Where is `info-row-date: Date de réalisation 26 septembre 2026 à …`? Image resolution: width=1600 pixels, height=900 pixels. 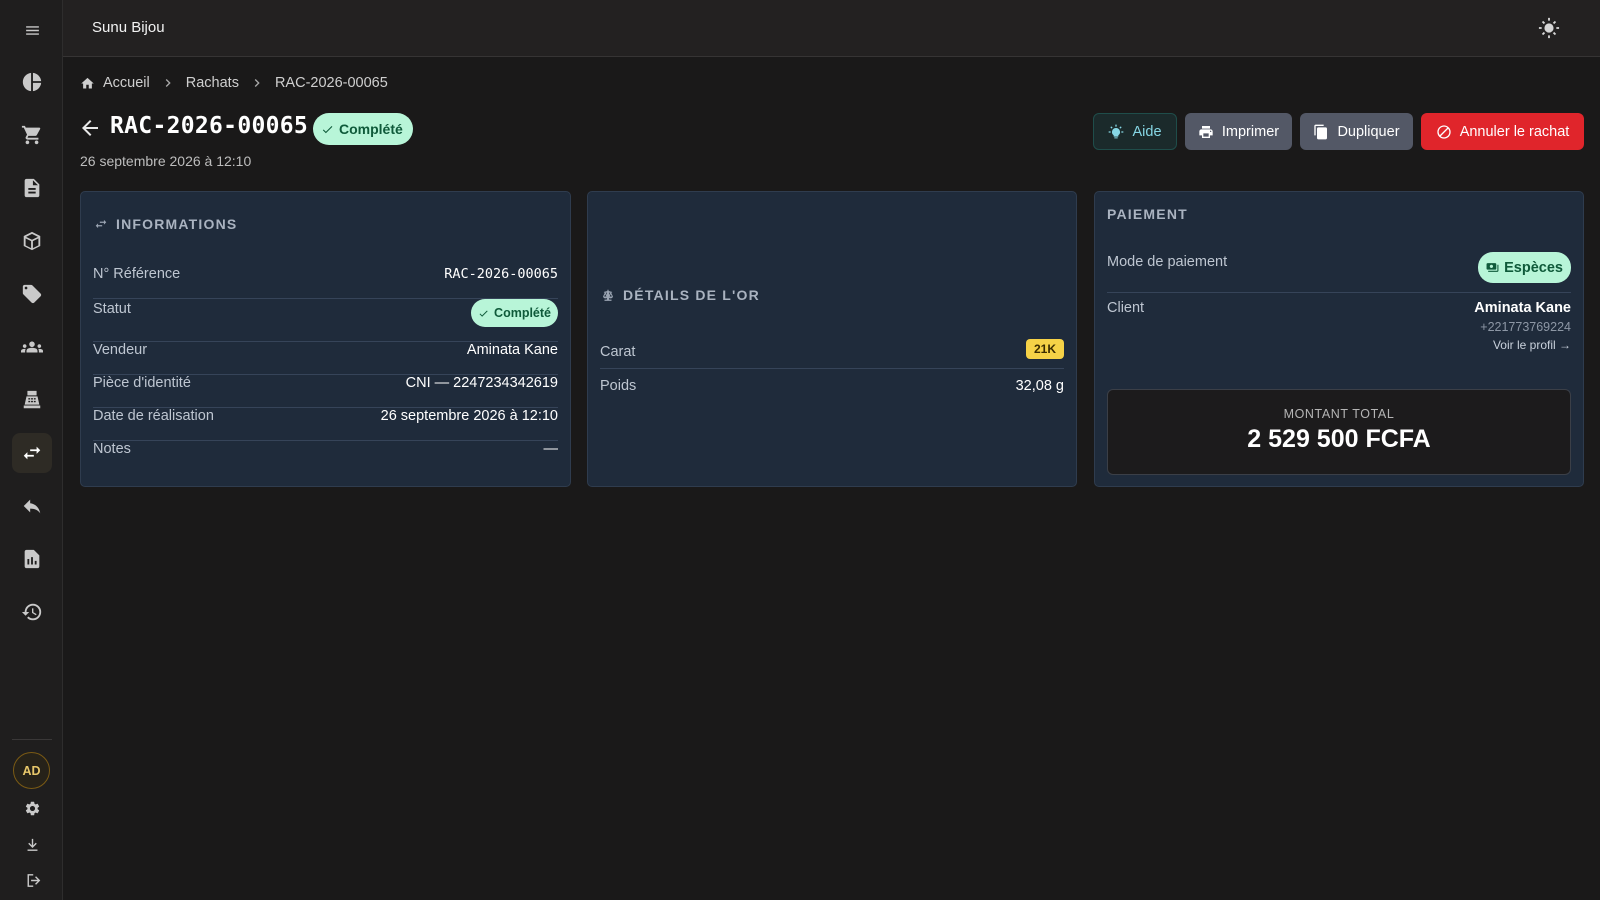
info-row-date: Date de réalisation 26 septembre 2026 à … is located at coordinates (325, 424).